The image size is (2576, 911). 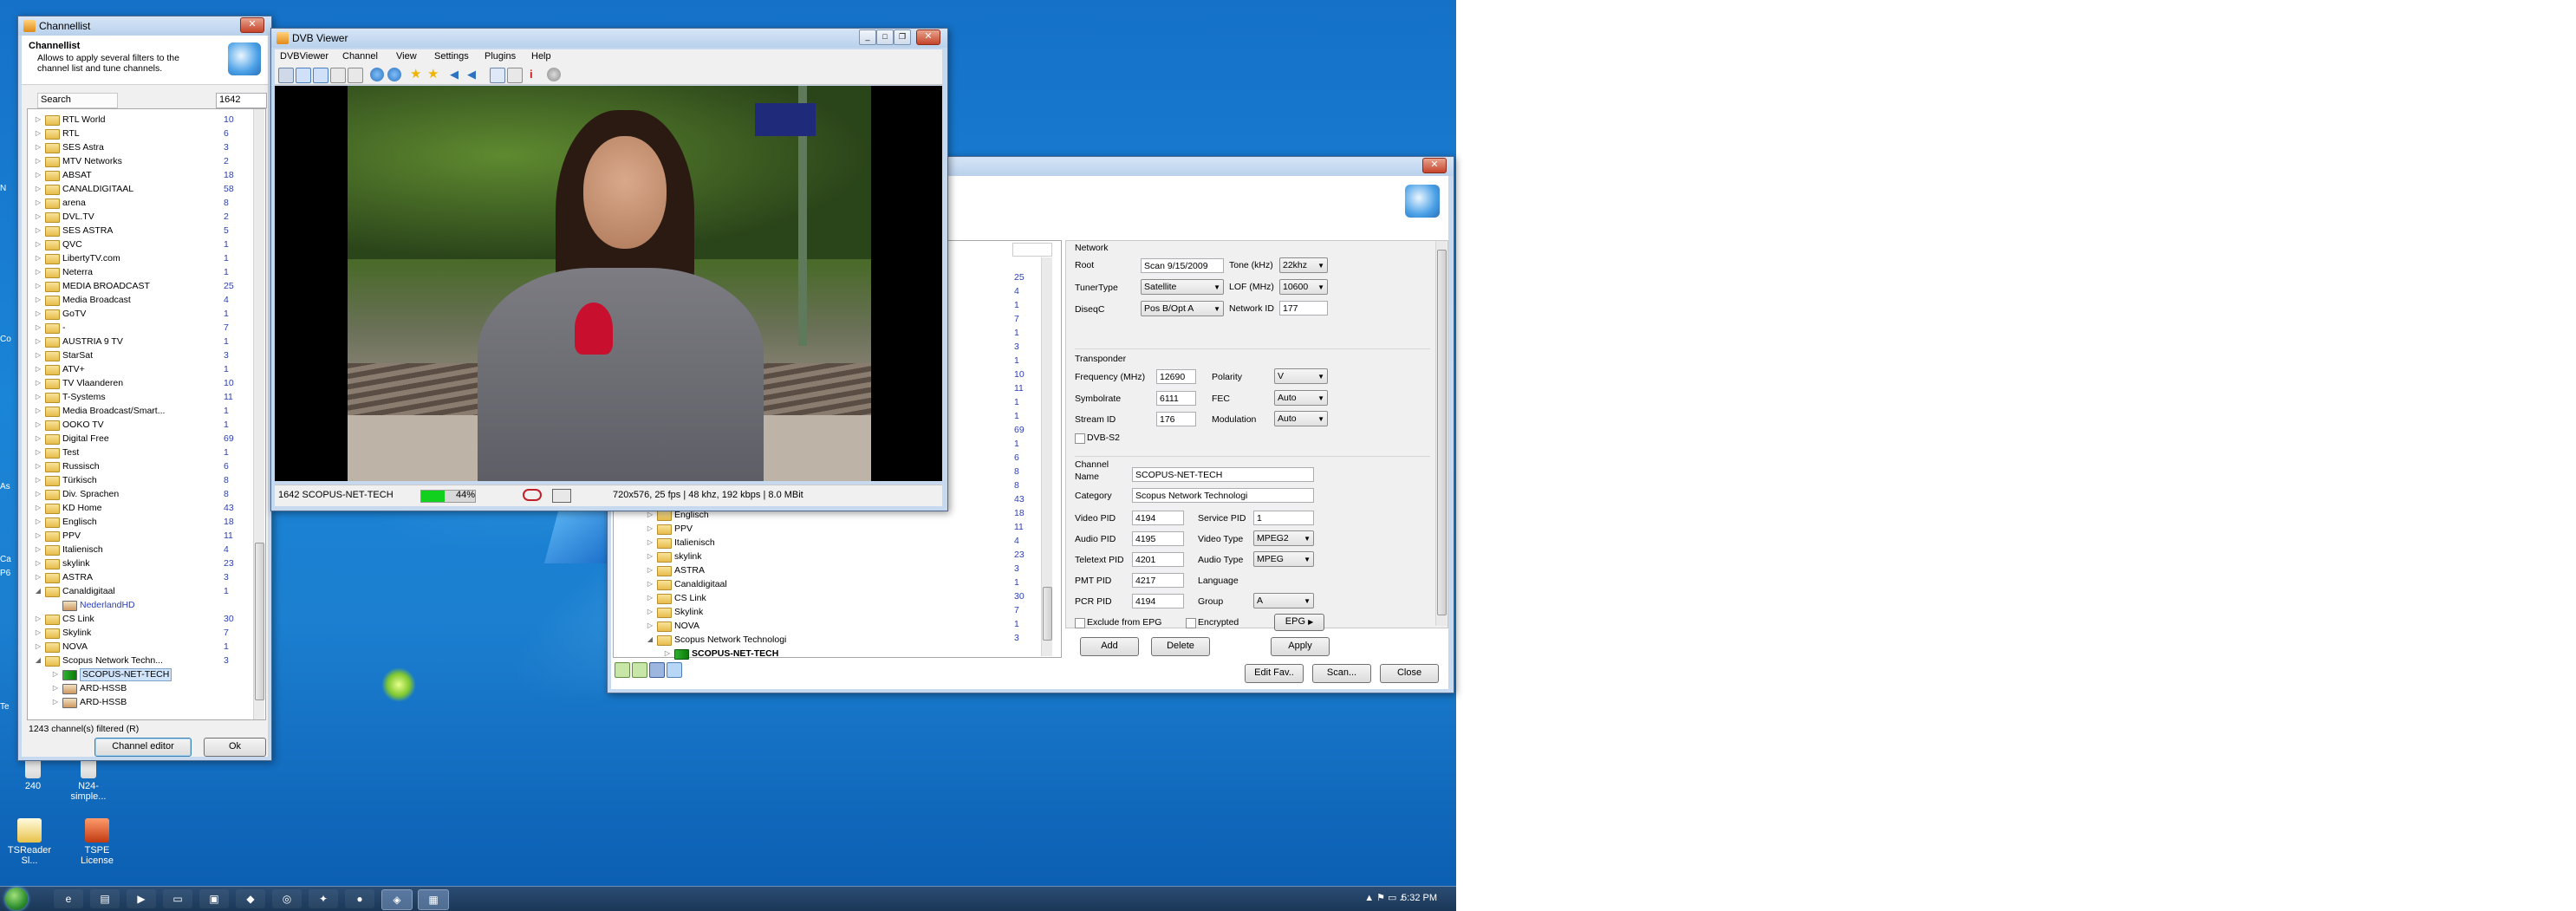 What do you see at coordinates (214, 898) in the screenshot?
I see `taskbar-monitor: ▣` at bounding box center [214, 898].